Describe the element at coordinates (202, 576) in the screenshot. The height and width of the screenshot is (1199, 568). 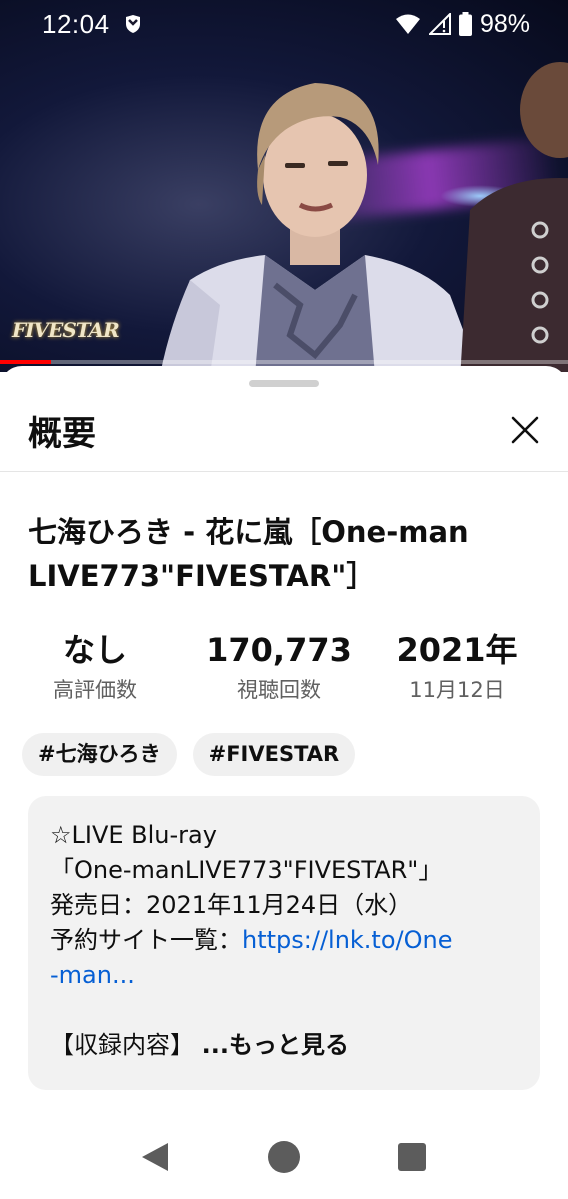
I see `video-title-line-2: LIVE773"FIVESTAR"］` at that location.